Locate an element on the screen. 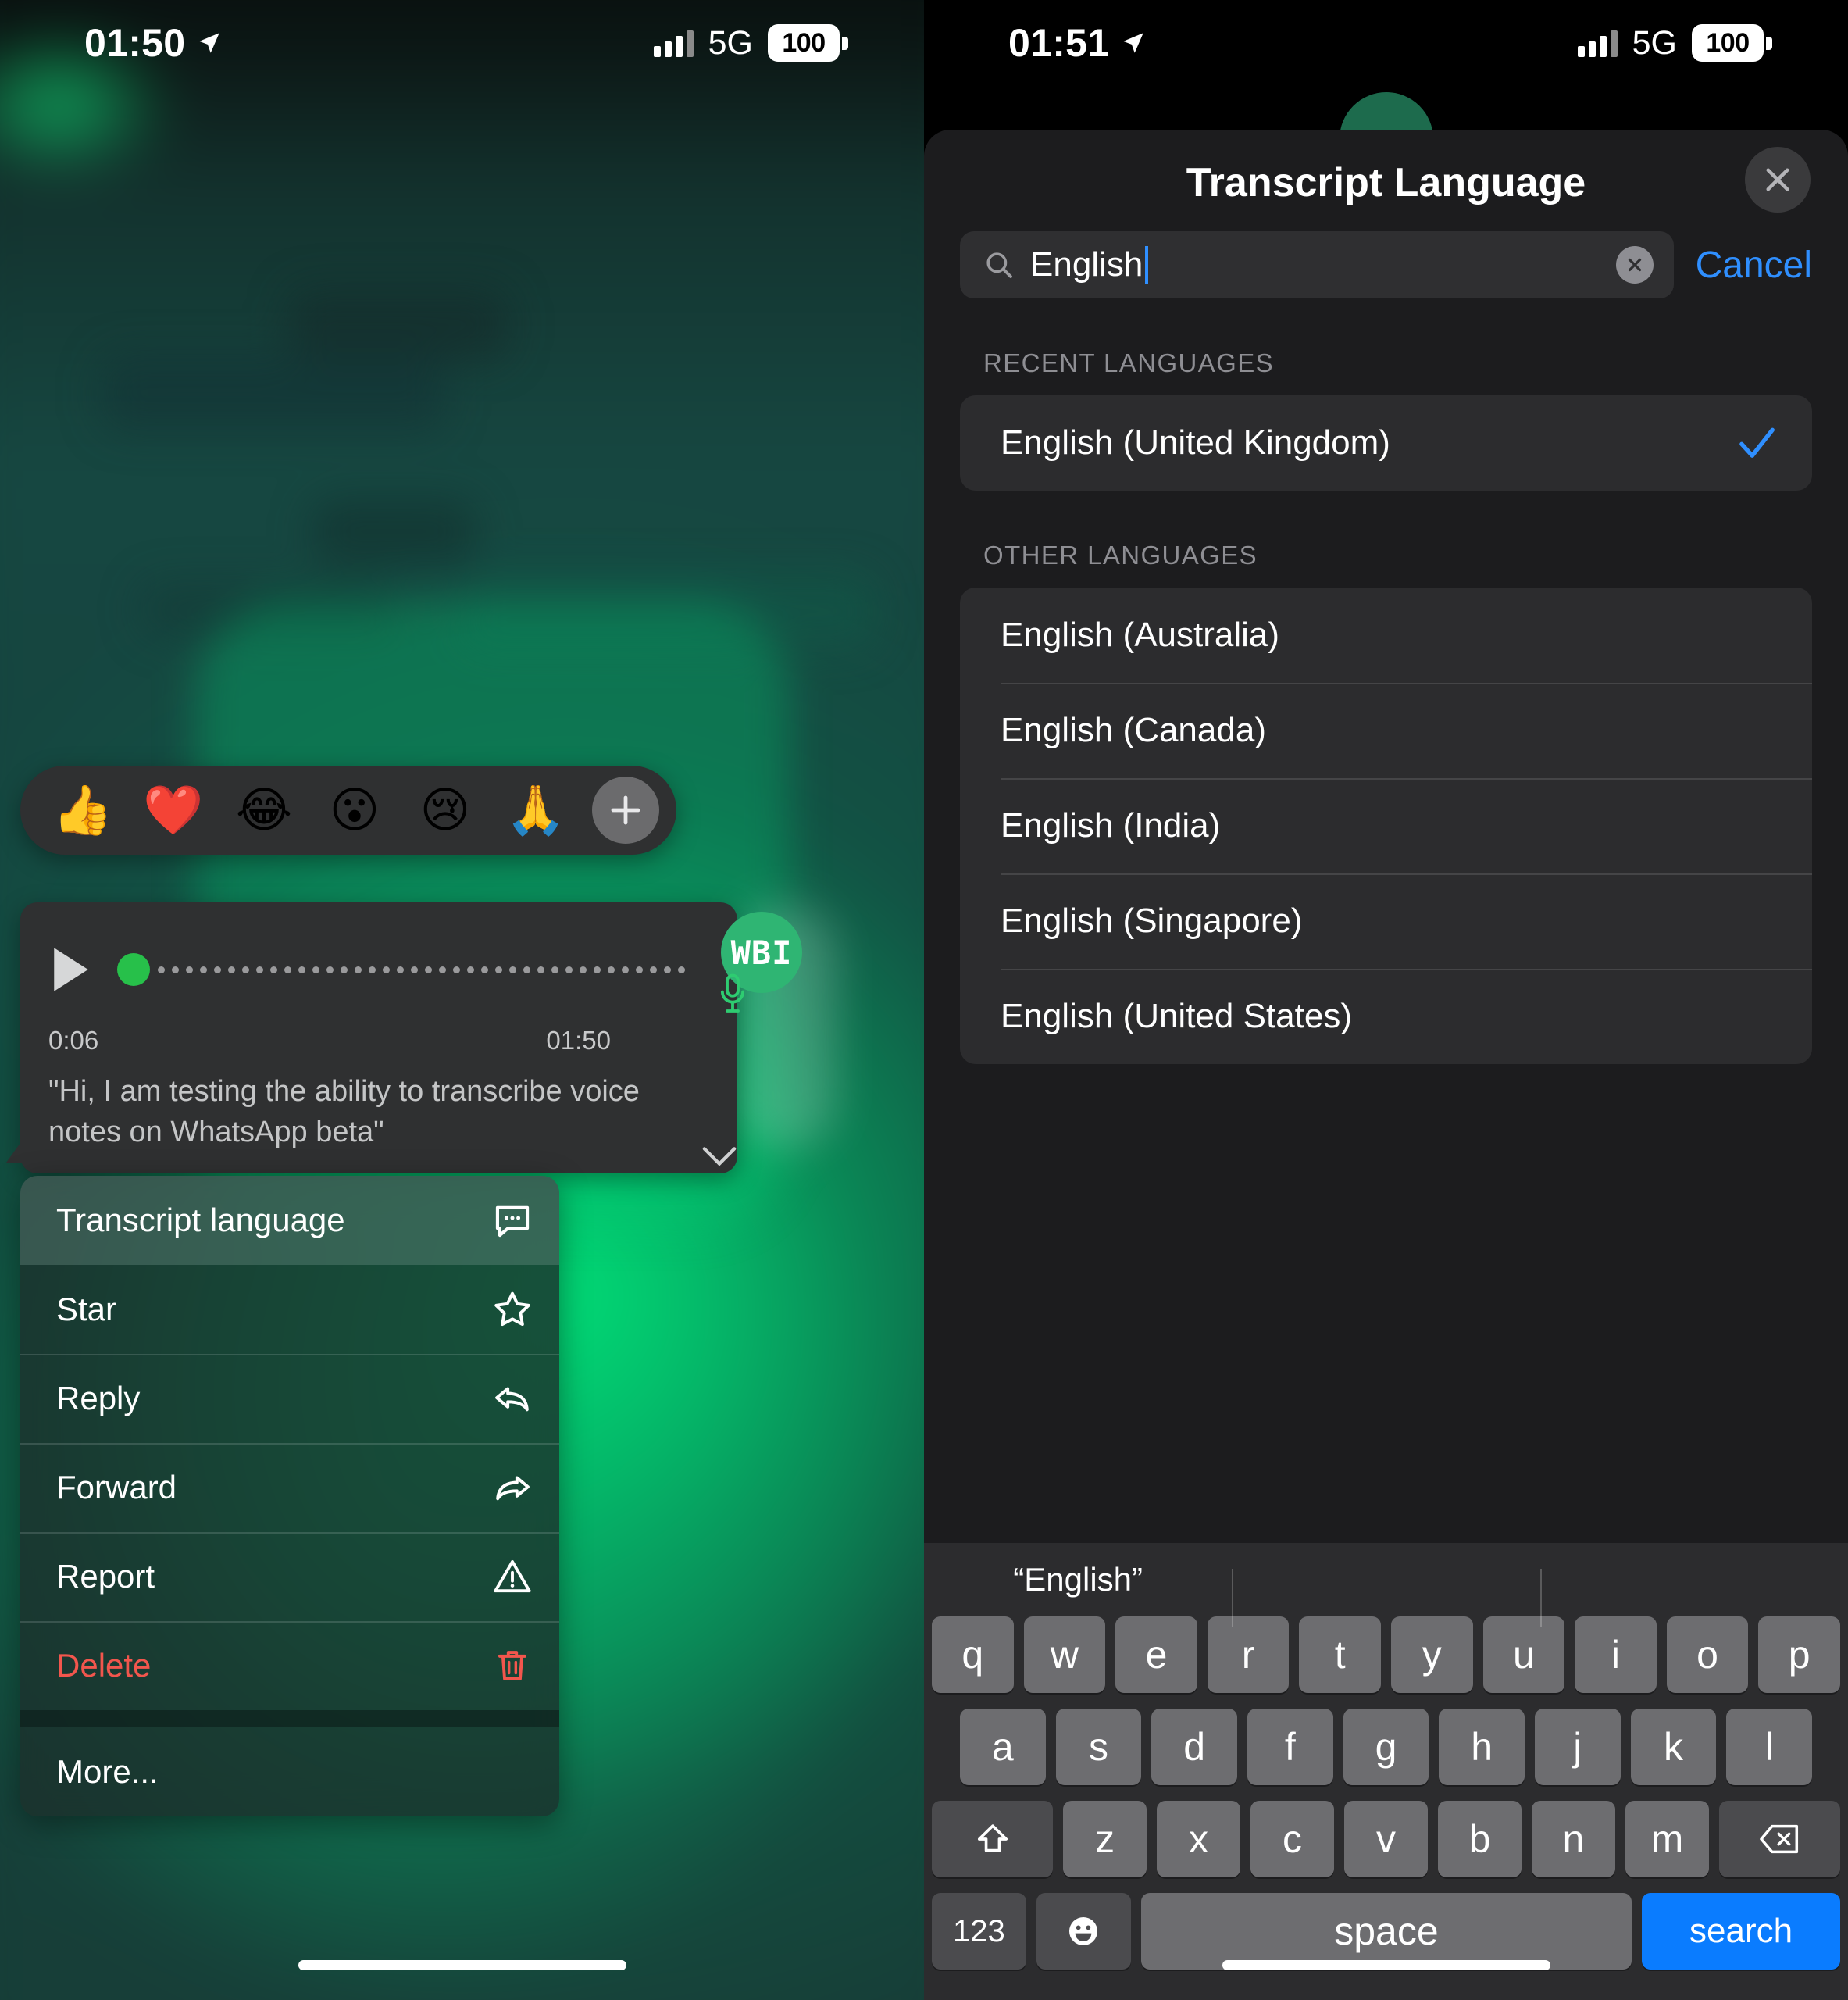  clear-search-button is located at coordinates (1634, 265).